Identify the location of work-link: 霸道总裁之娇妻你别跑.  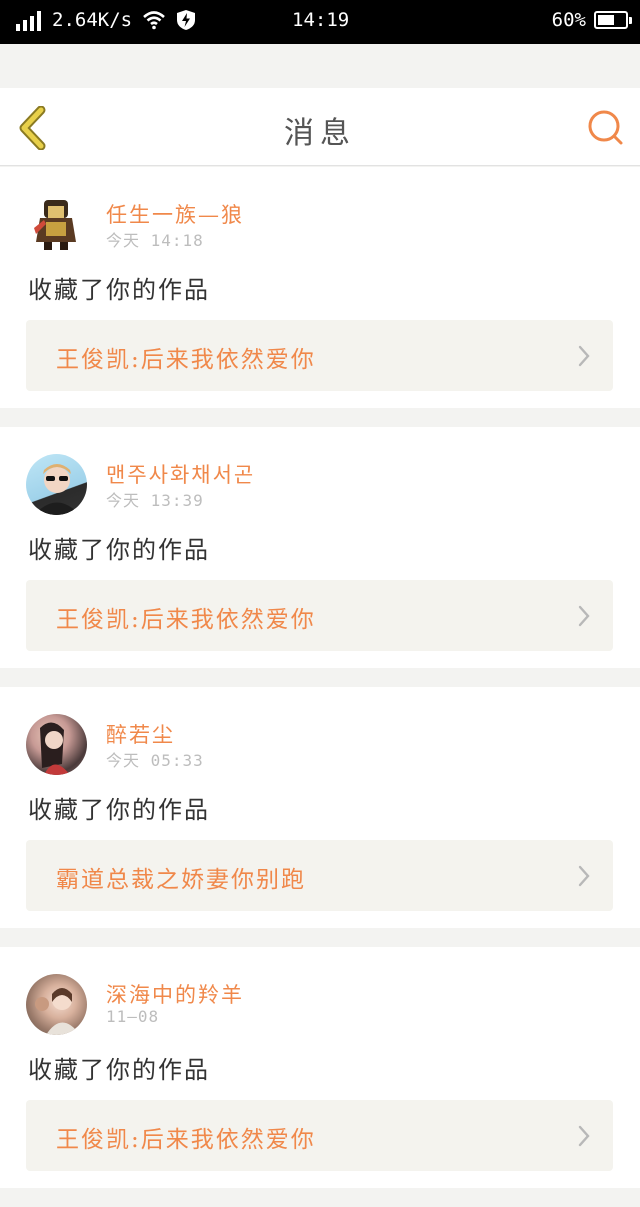
(319, 875).